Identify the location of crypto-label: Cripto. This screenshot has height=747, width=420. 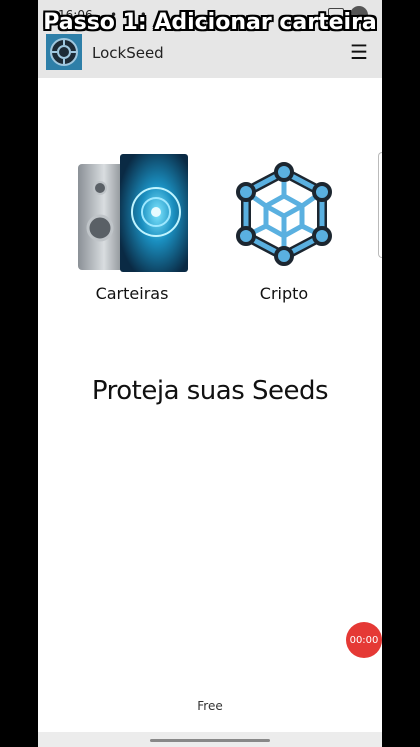
(284, 293).